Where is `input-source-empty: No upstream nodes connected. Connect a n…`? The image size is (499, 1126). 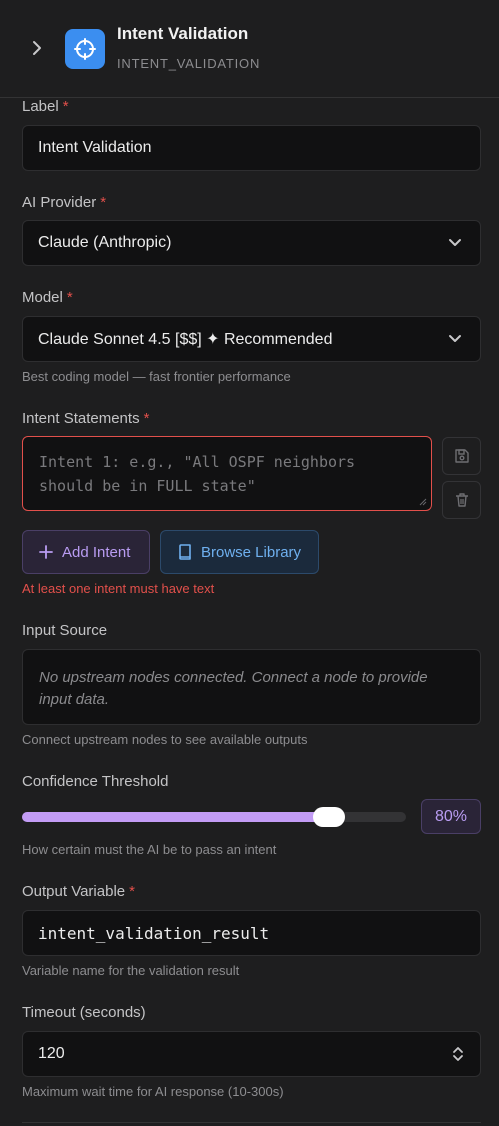 input-source-empty: No upstream nodes connected. Connect a n… is located at coordinates (233, 688).